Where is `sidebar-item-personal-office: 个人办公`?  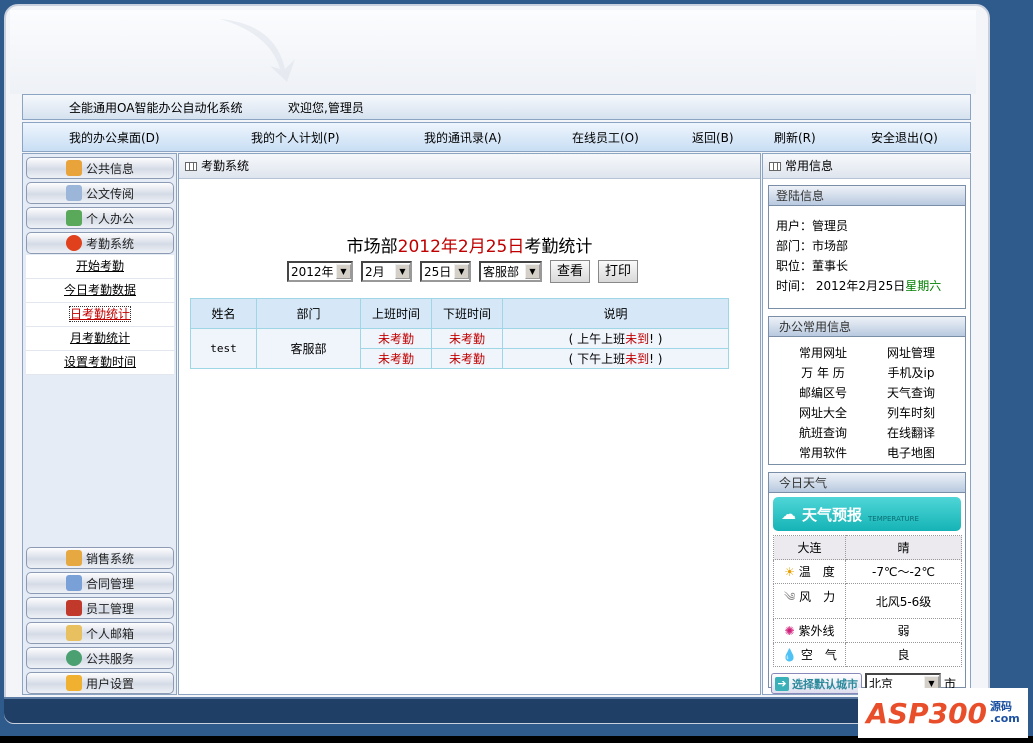 sidebar-item-personal-office: 个人办公 is located at coordinates (100, 218).